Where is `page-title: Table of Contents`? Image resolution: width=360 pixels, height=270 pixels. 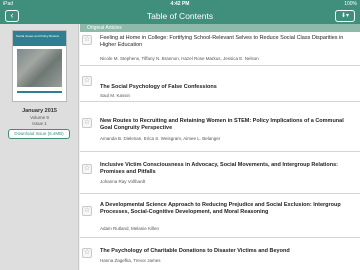 page-title: Table of Contents is located at coordinates (180, 16).